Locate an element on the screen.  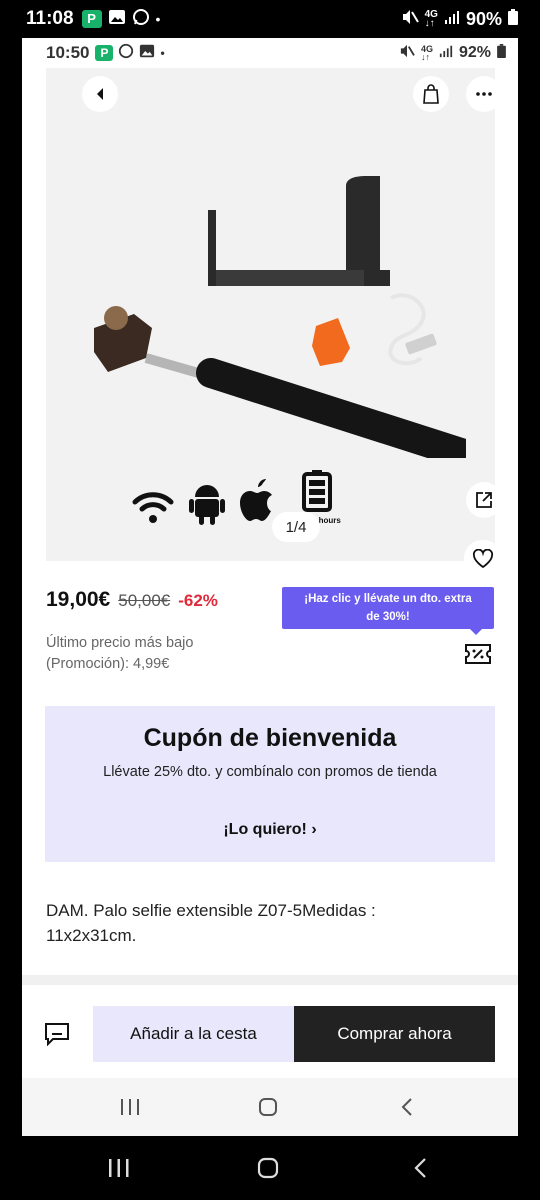
battery-full-icon is located at coordinates (316, 491).